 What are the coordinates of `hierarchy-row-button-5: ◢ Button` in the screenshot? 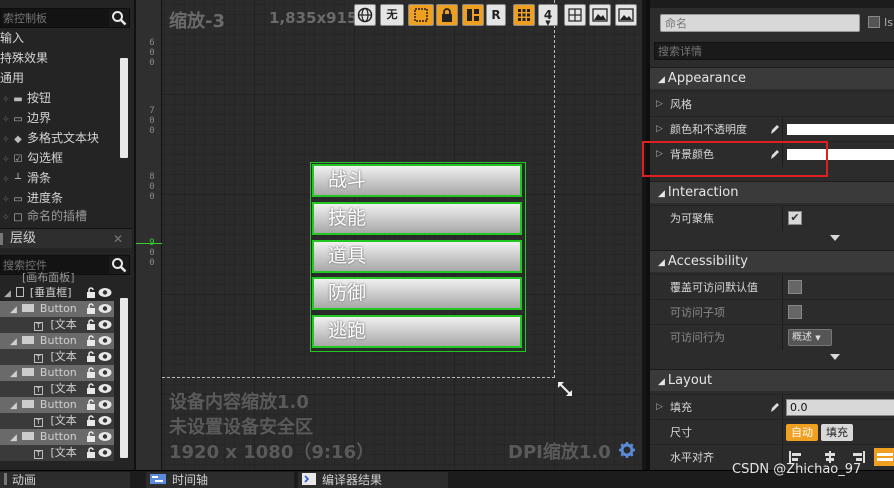 It's located at (57, 437).